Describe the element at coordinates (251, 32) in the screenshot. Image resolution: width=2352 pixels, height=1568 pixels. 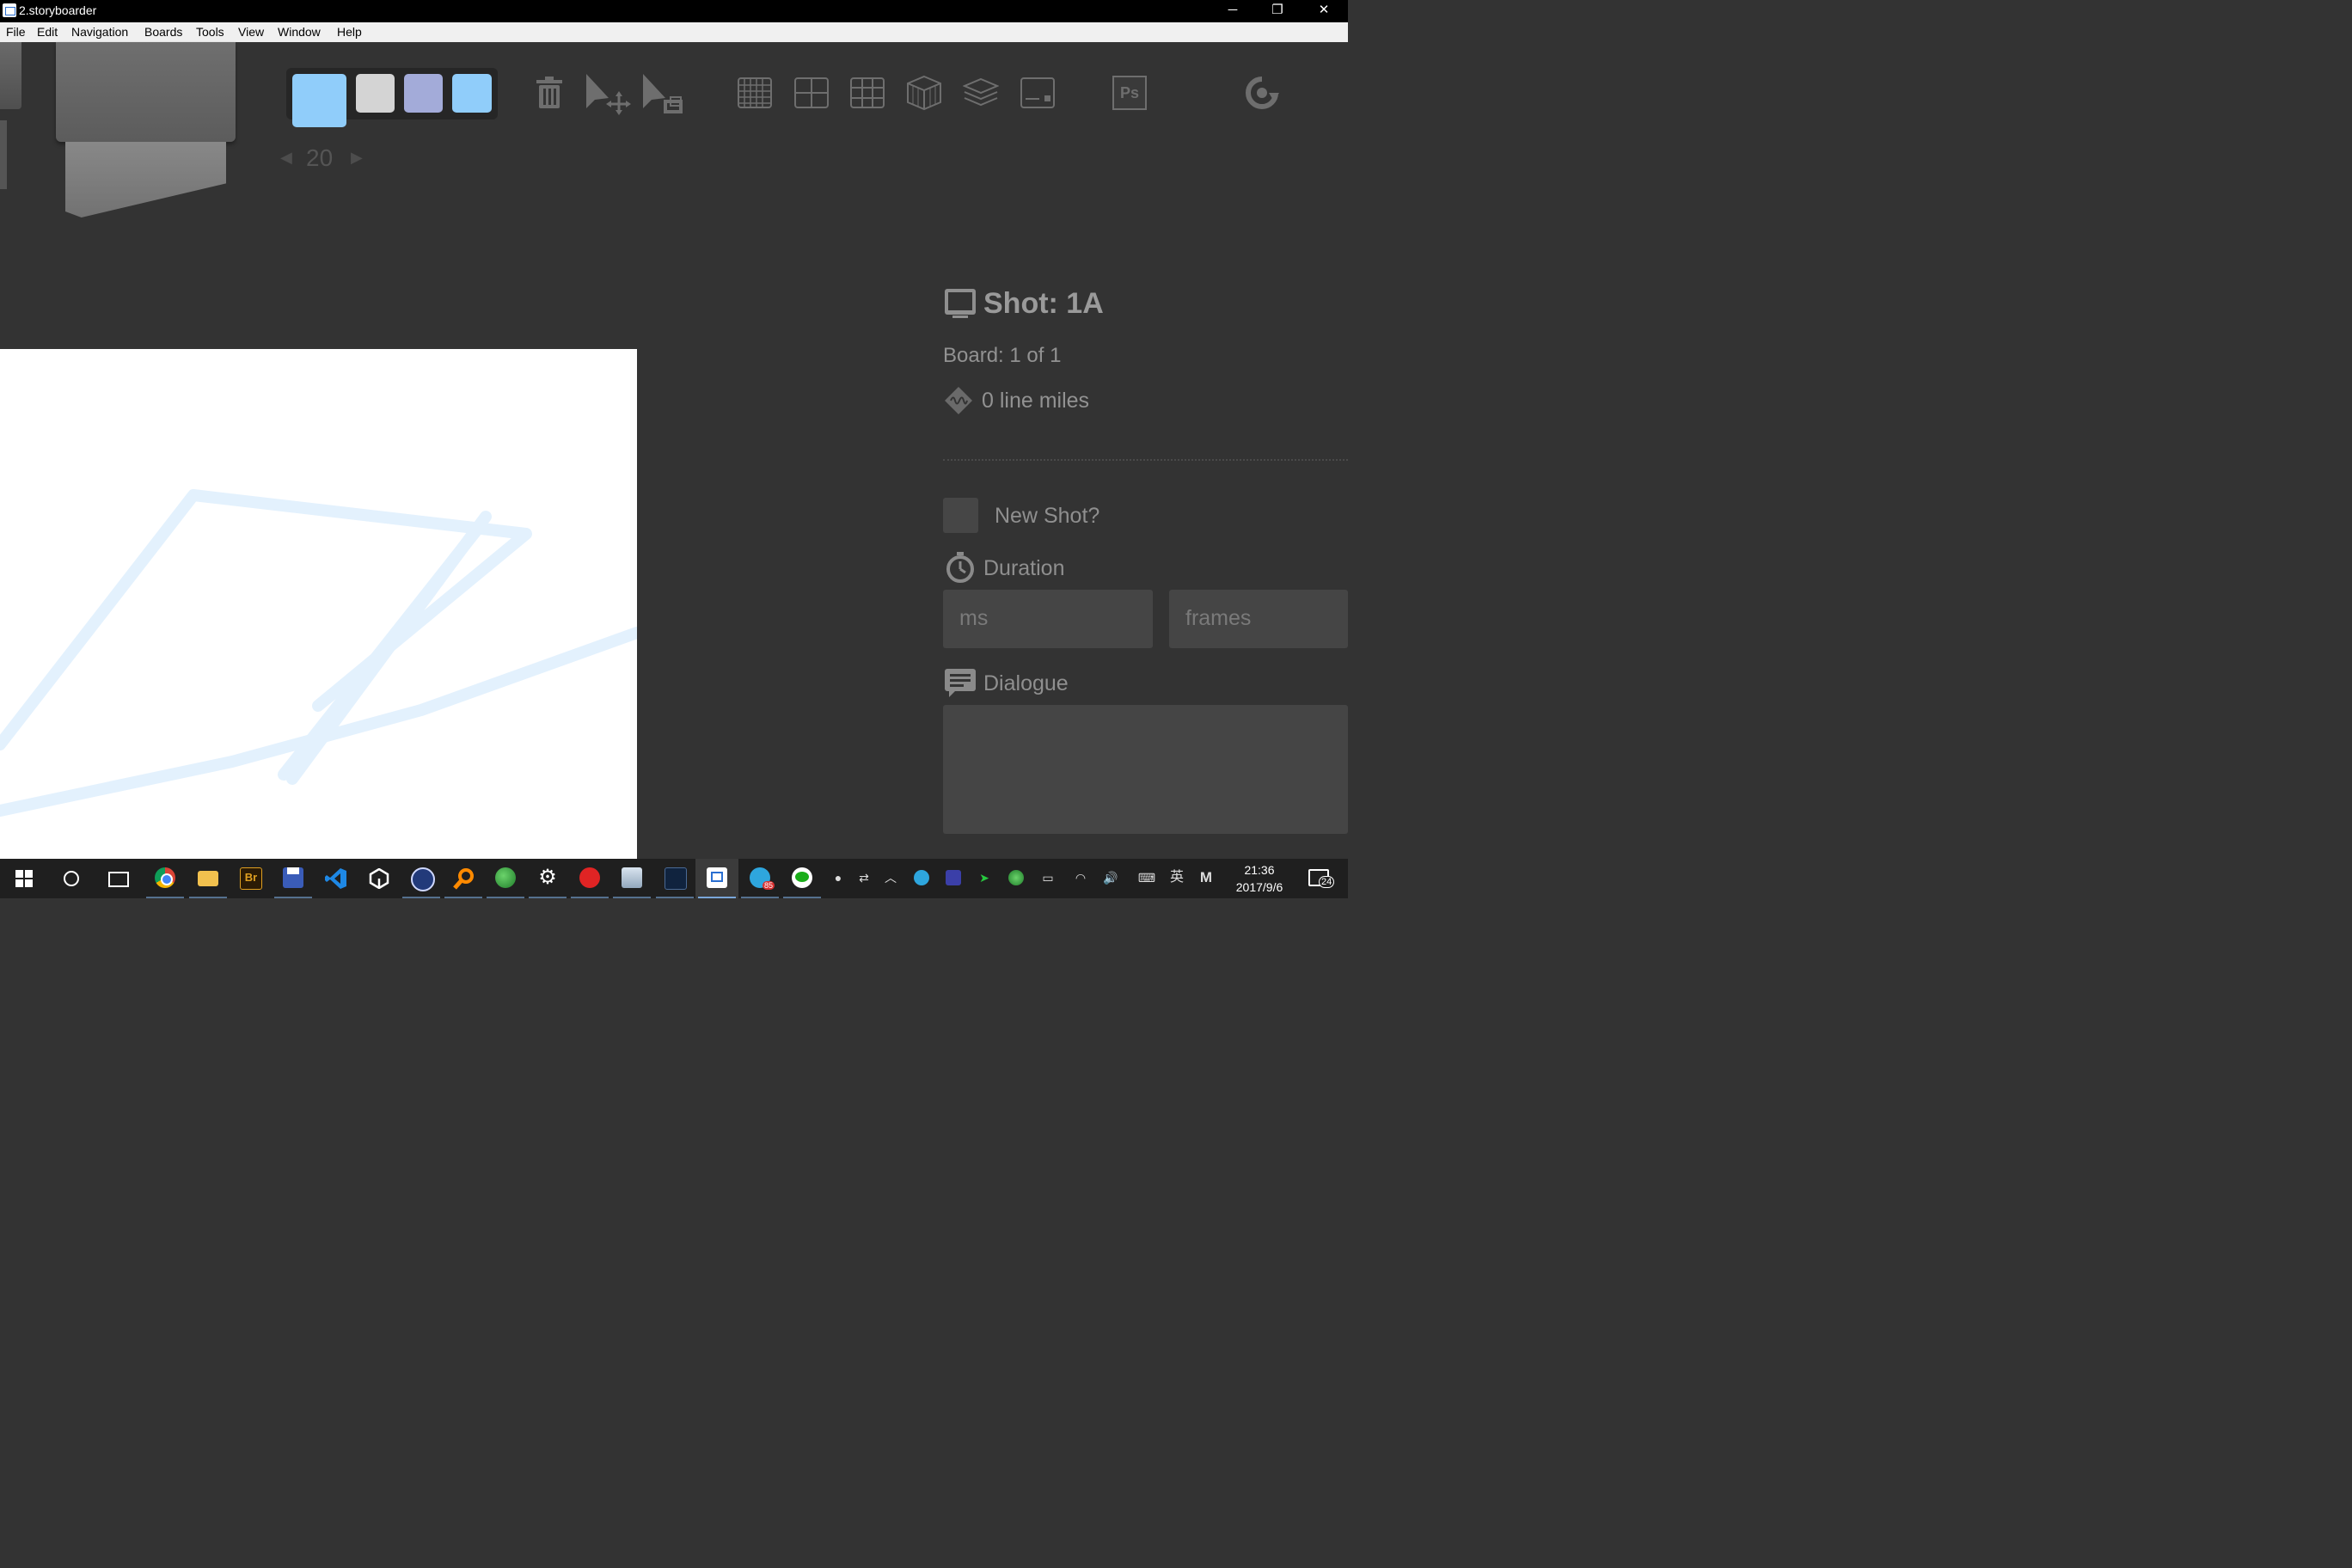
I see `menu-view: View` at that location.